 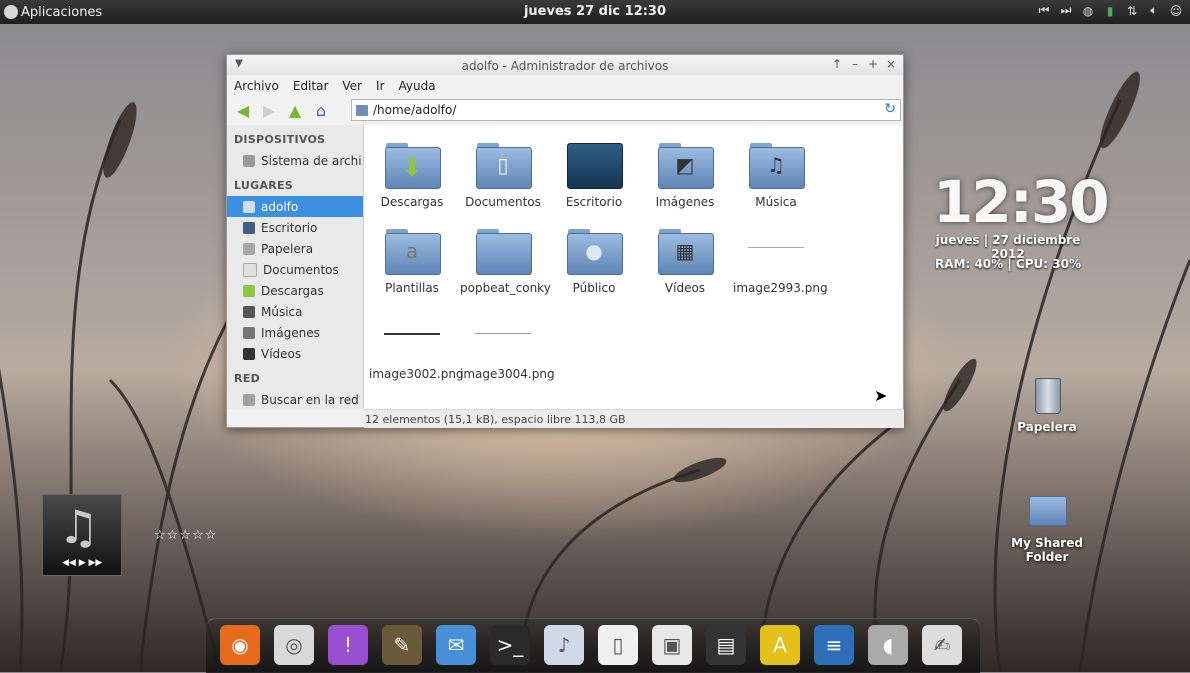 What do you see at coordinates (380, 86) in the screenshot?
I see `menu-ir: Ir` at bounding box center [380, 86].